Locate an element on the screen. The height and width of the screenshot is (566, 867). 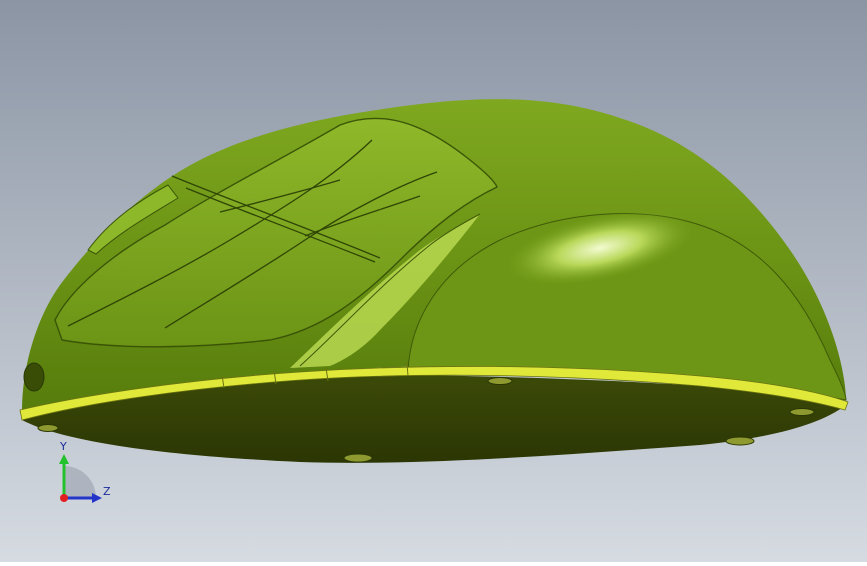
triad-plane-shading is located at coordinates (80, 482).